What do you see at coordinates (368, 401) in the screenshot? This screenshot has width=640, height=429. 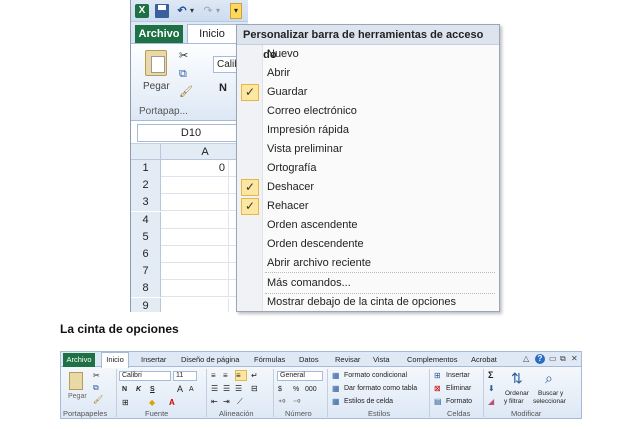 I see `cell-styles-button: Estilos de celda` at bounding box center [368, 401].